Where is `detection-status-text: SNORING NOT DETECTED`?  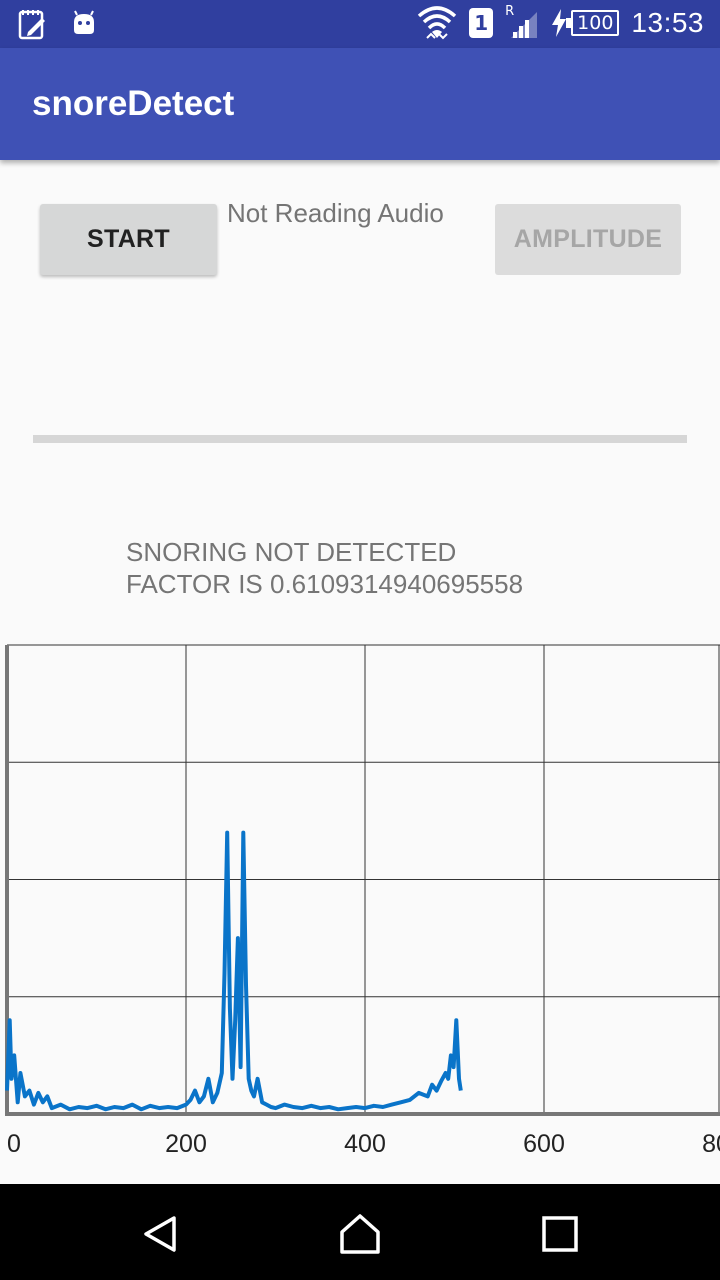 detection-status-text: SNORING NOT DETECTED is located at coordinates (291, 552).